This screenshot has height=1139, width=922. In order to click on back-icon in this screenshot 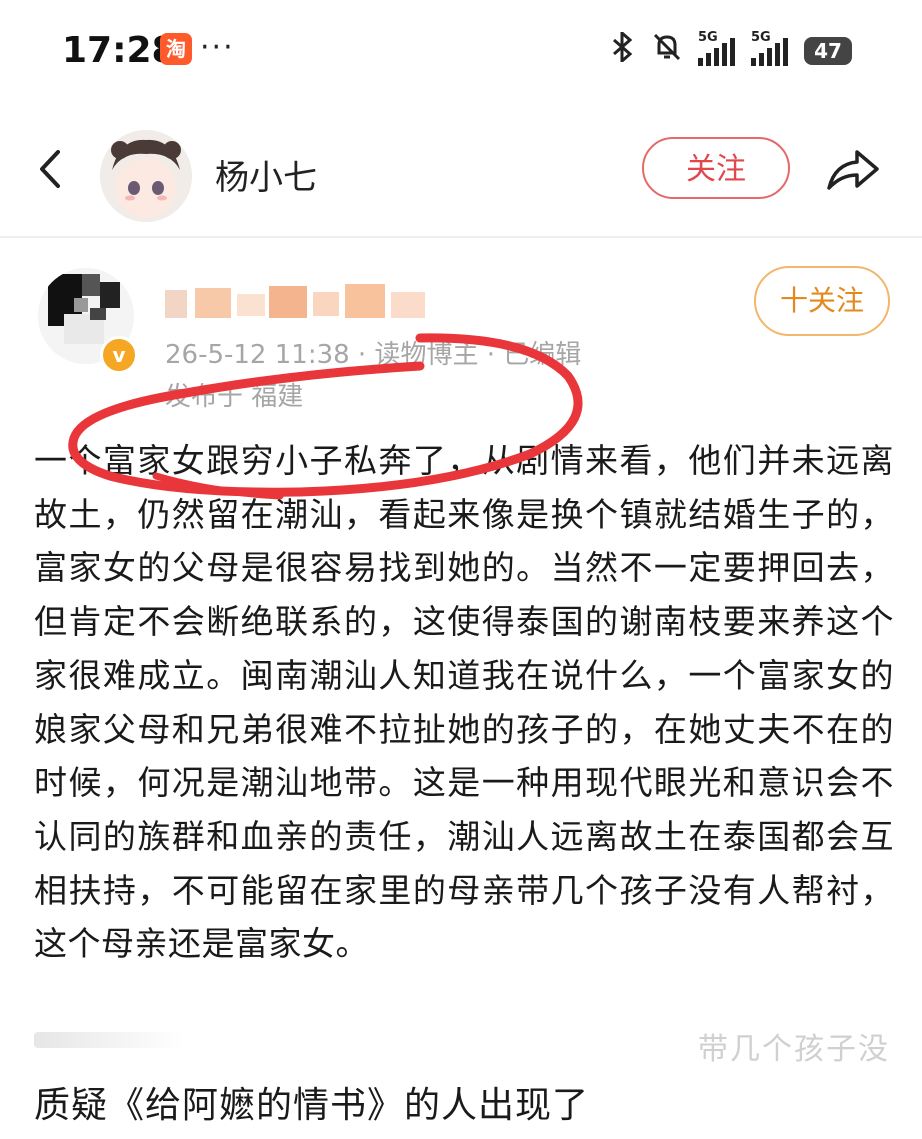, I will do `click(53, 169)`.